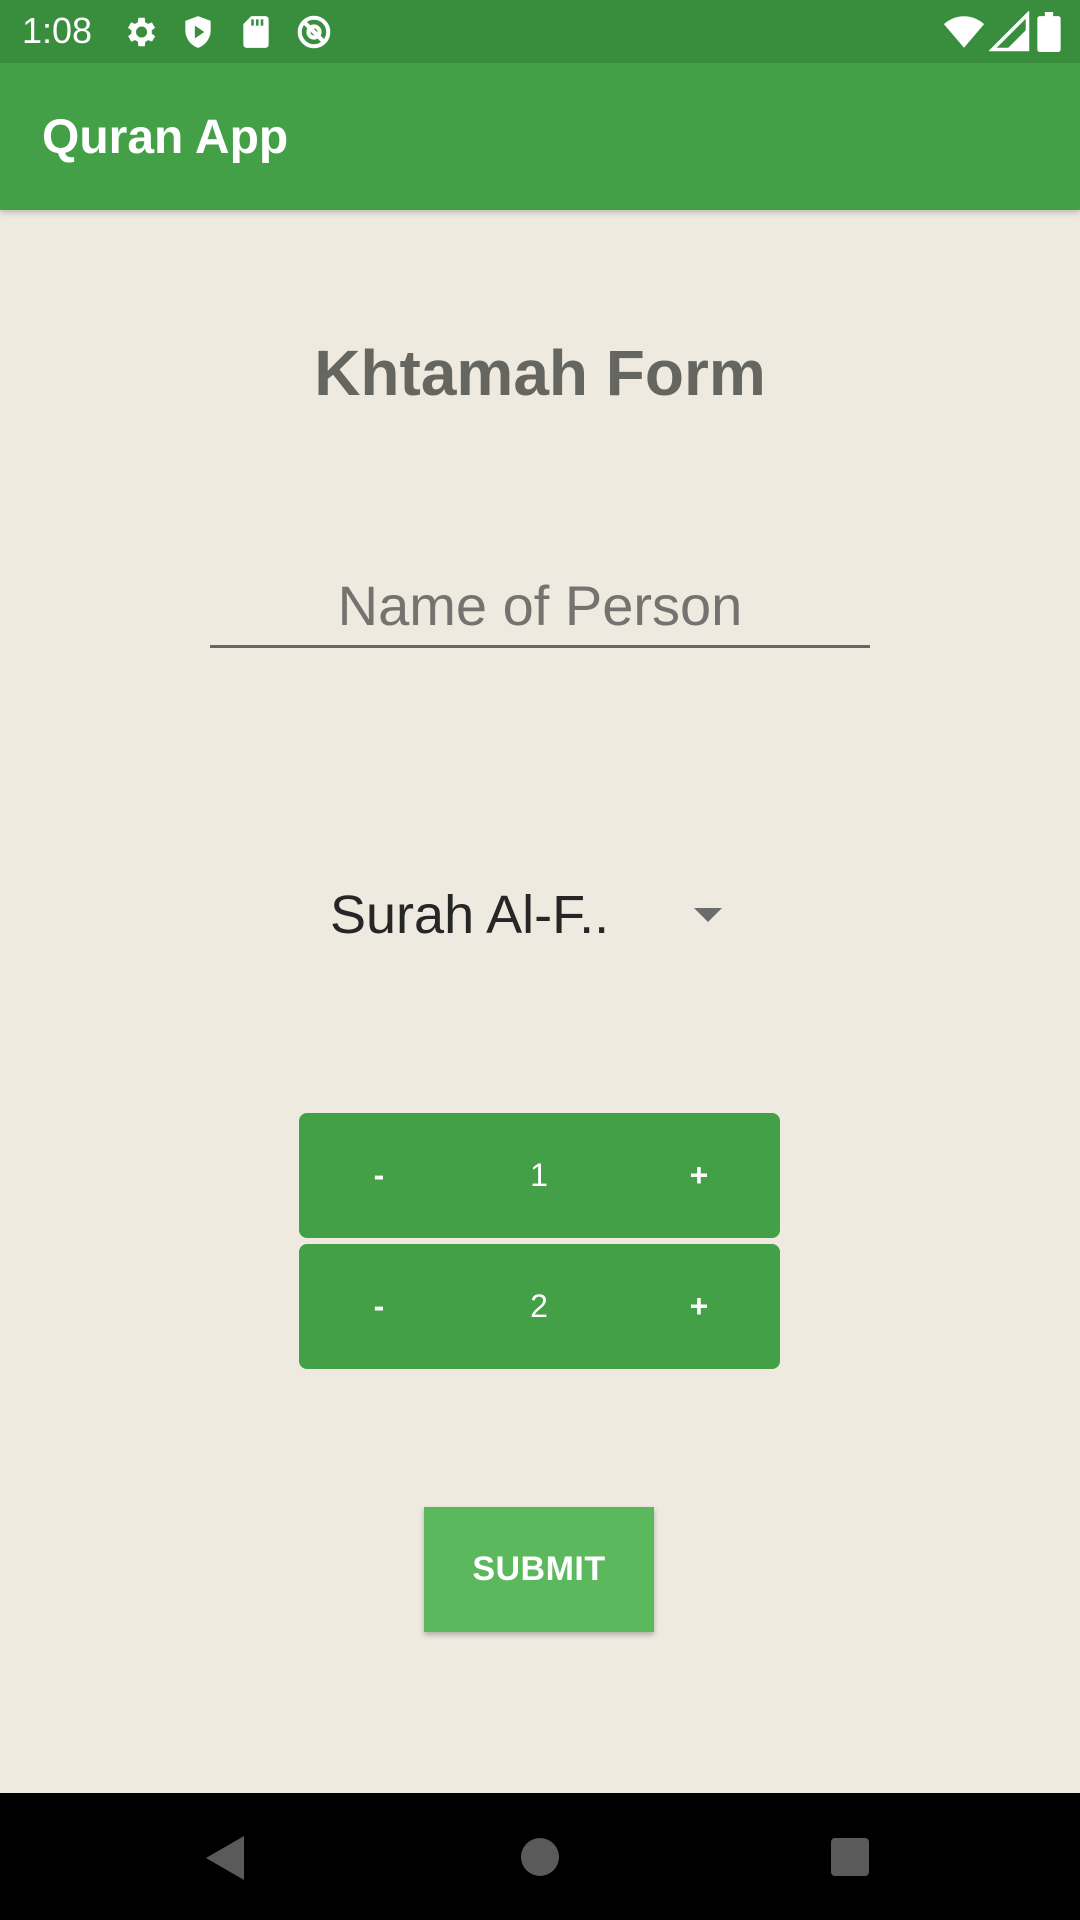  What do you see at coordinates (165, 137) in the screenshot?
I see `app-title: Quran App` at bounding box center [165, 137].